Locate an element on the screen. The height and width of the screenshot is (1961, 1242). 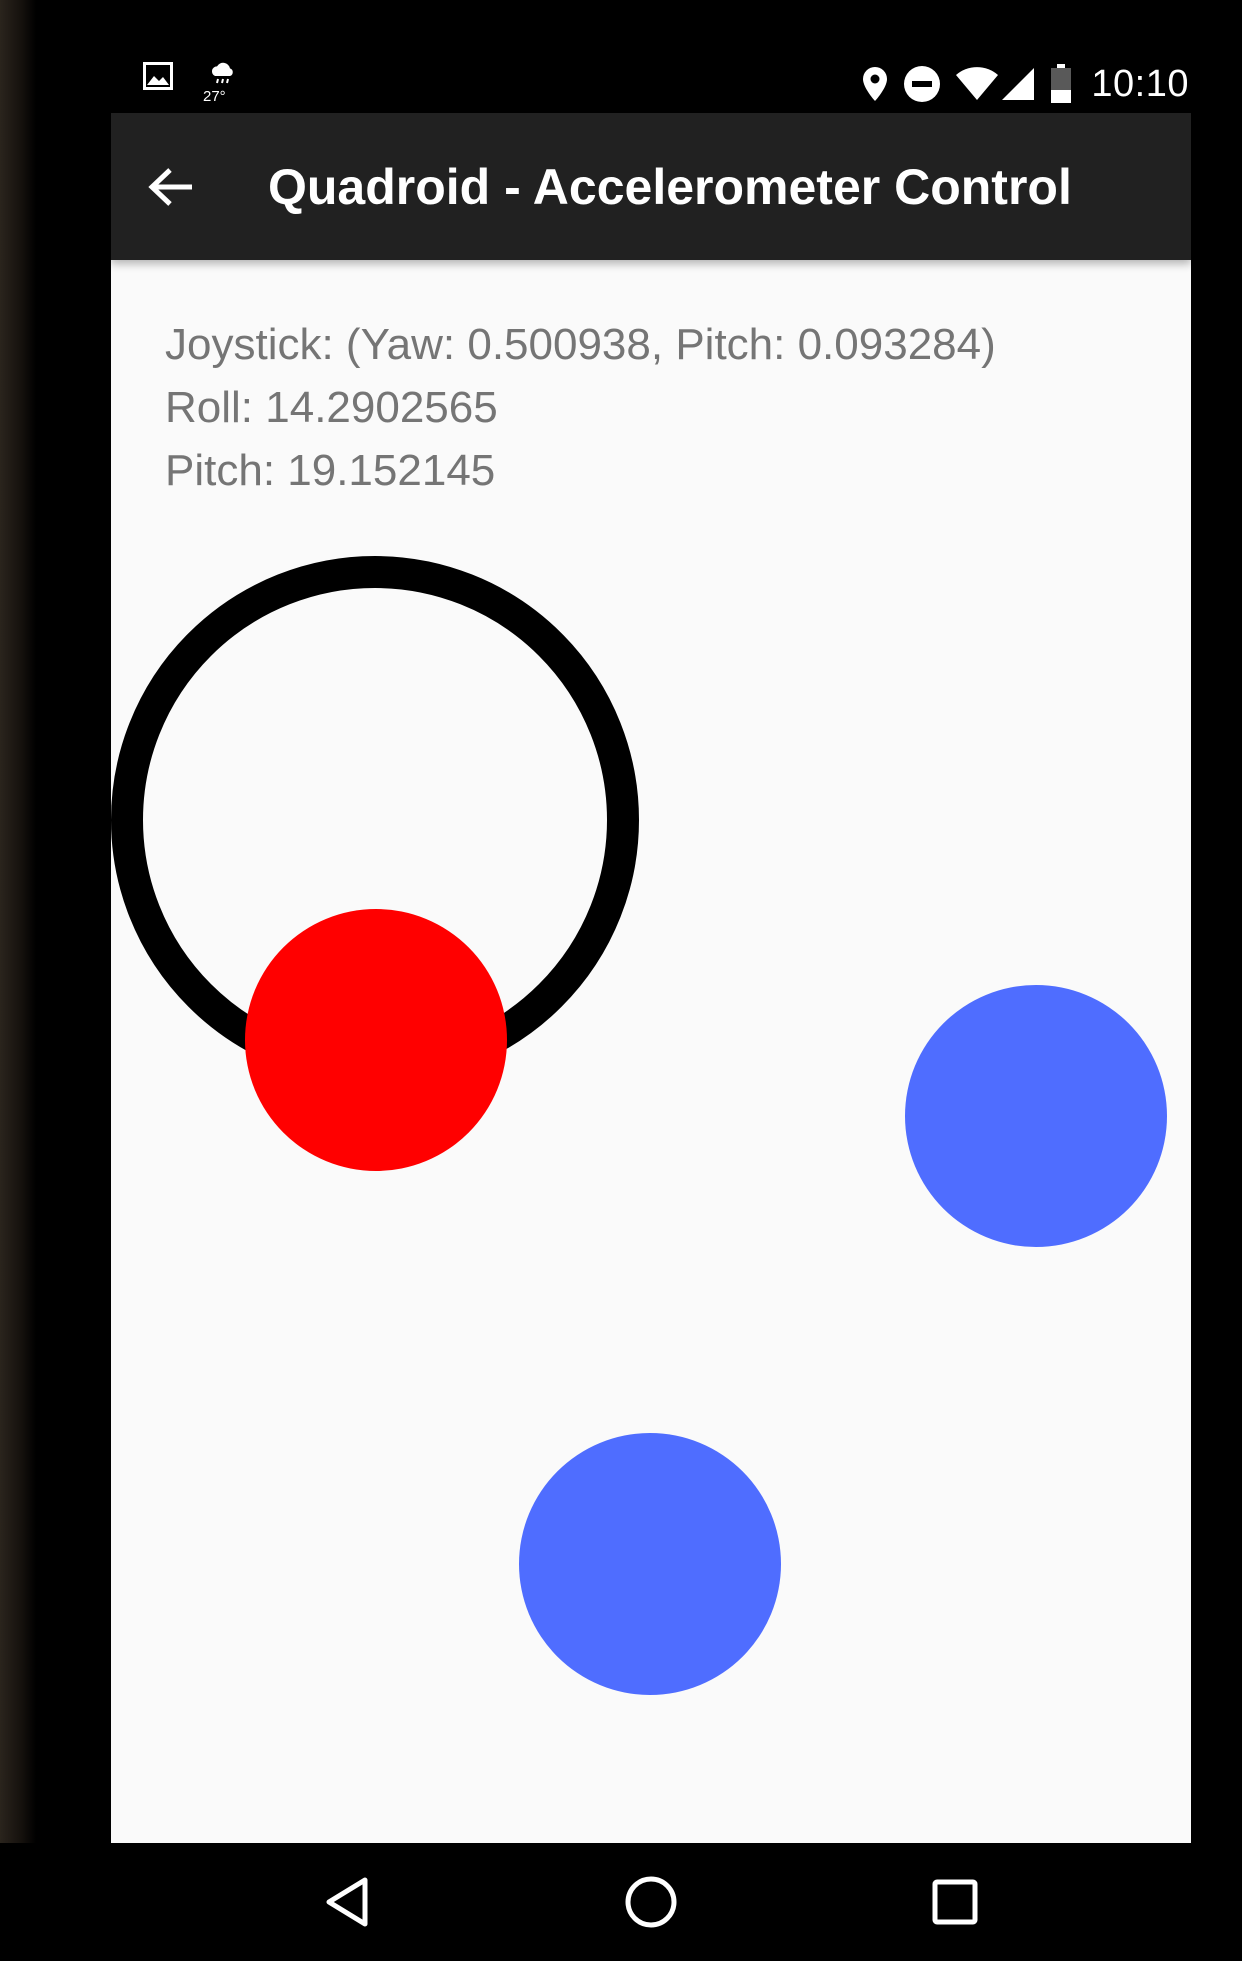
cell-signal-icon is located at coordinates (1018, 84).